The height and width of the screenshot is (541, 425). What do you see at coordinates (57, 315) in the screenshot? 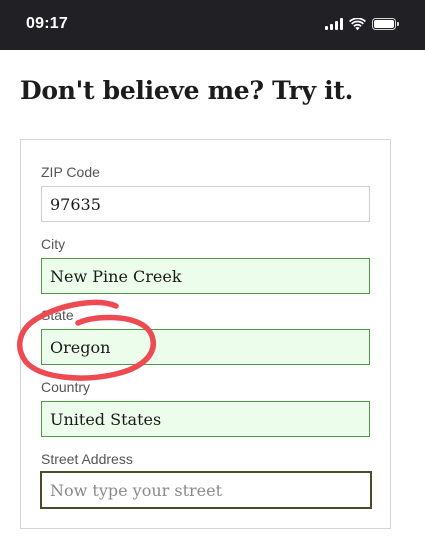
I see `state-label: State` at bounding box center [57, 315].